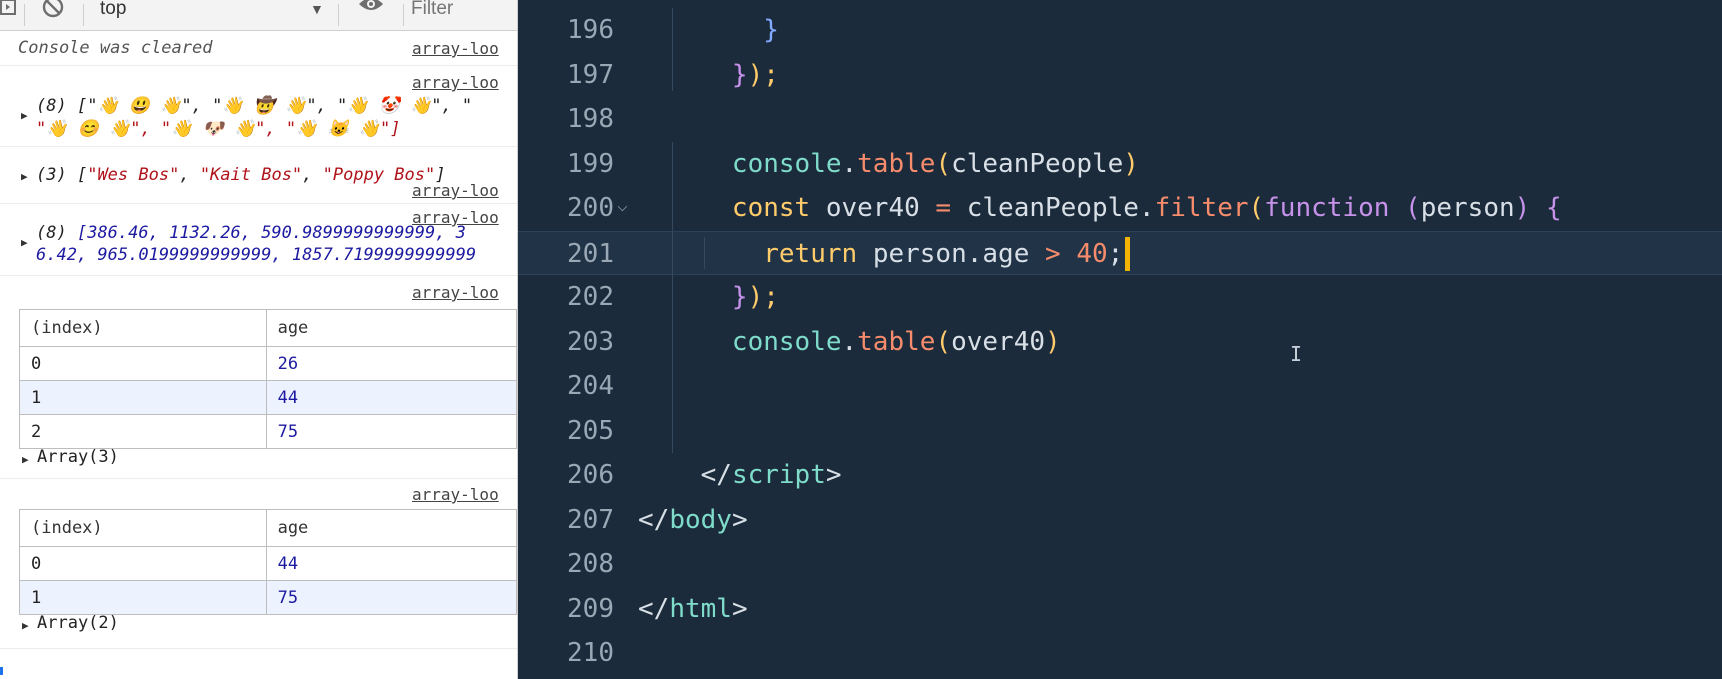 This screenshot has width=1722, height=679. I want to click on code-line-201: 201 return person.age > 40;, so click(1120, 253).